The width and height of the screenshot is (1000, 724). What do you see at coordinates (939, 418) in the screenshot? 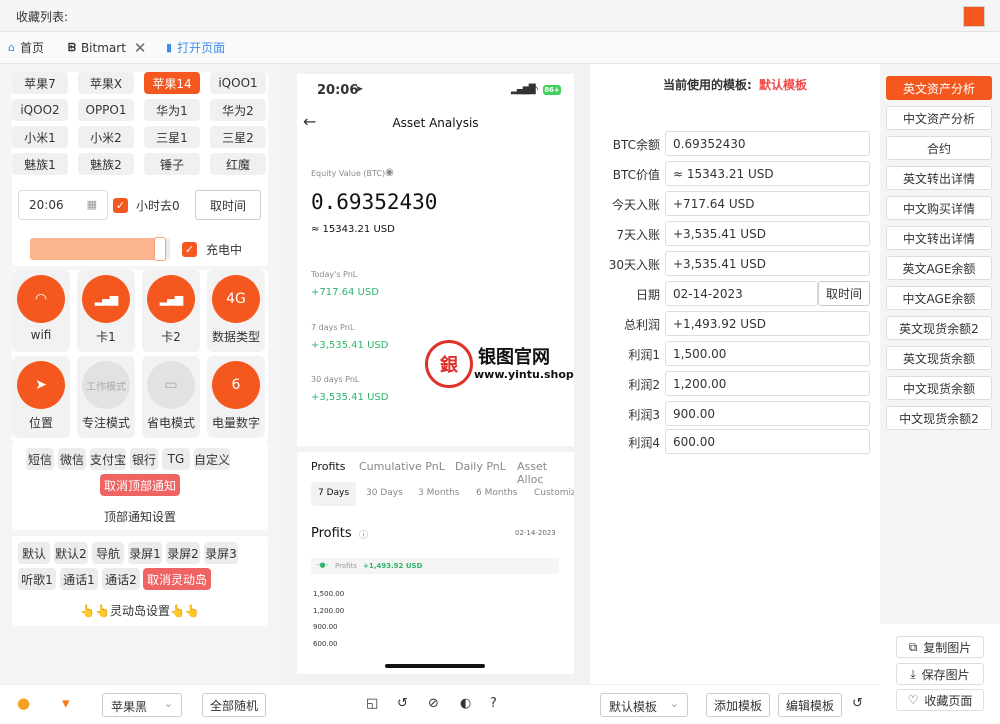
I see `template-type-button: 中文现货余额2` at bounding box center [939, 418].